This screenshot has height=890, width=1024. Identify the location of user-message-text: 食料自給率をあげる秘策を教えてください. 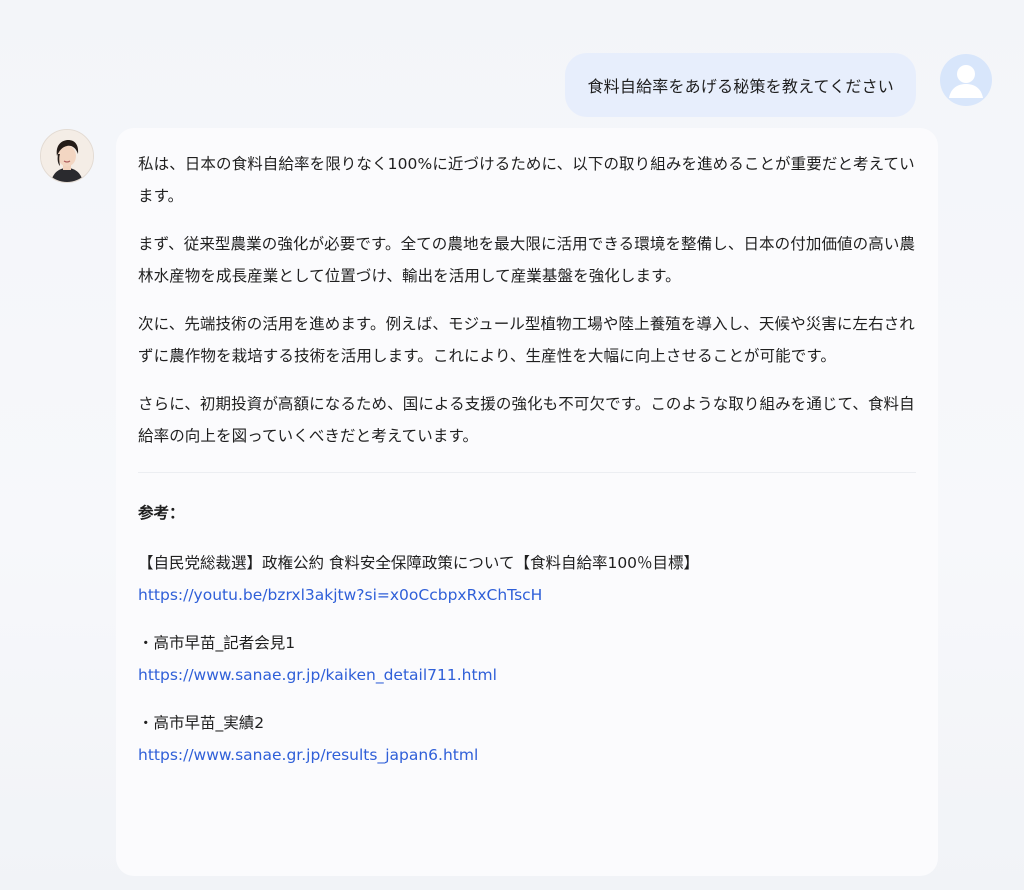
(740, 86).